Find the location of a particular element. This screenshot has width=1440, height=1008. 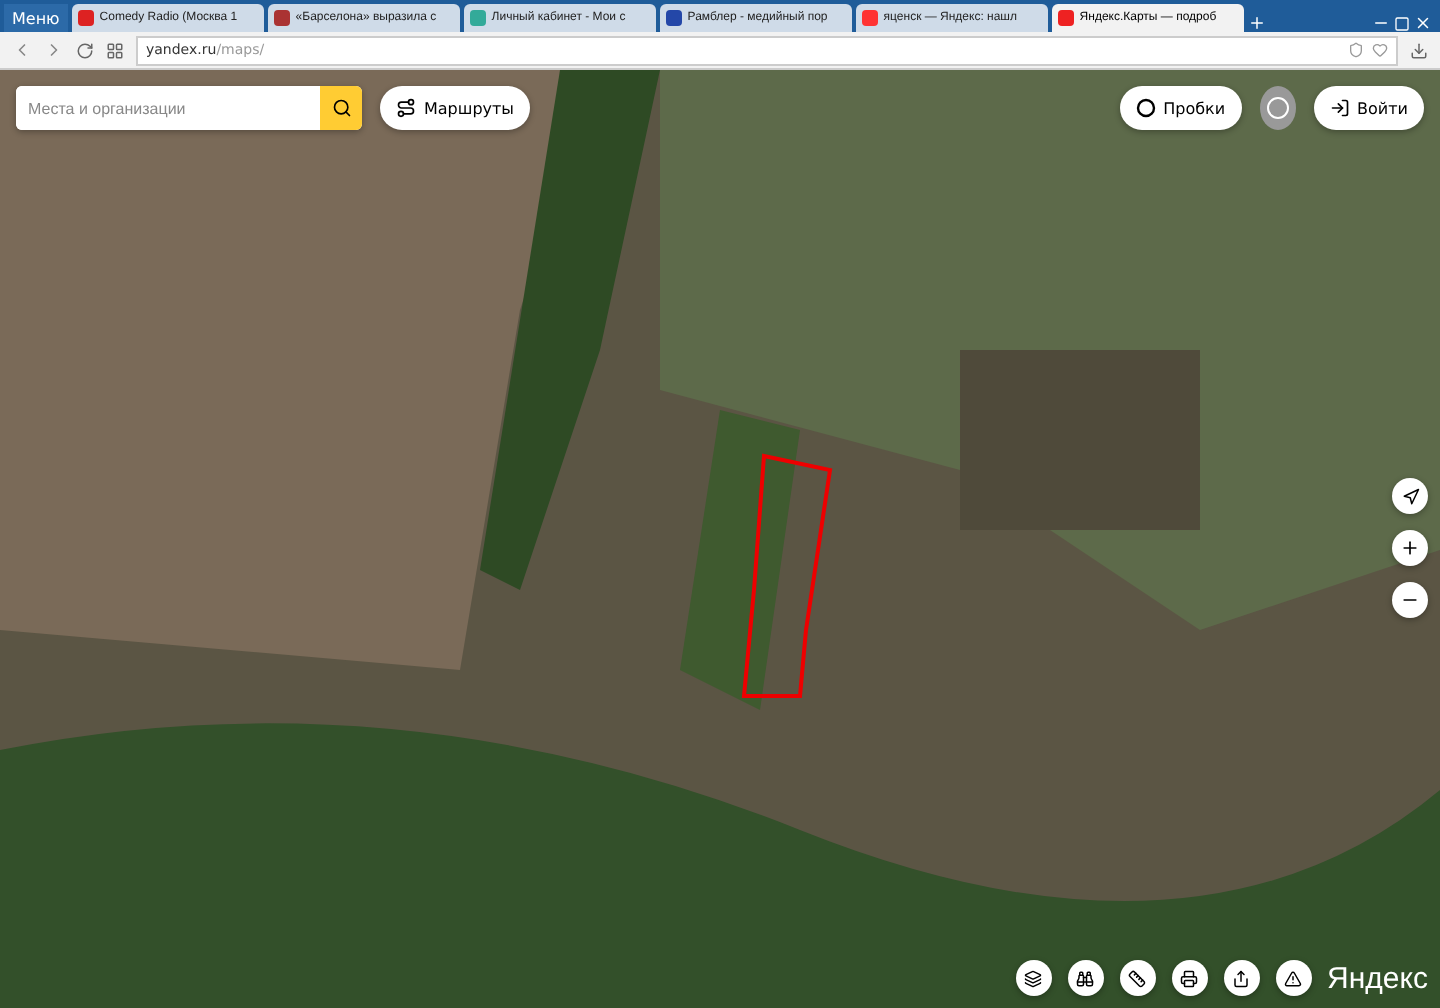

search-button is located at coordinates (341, 108).